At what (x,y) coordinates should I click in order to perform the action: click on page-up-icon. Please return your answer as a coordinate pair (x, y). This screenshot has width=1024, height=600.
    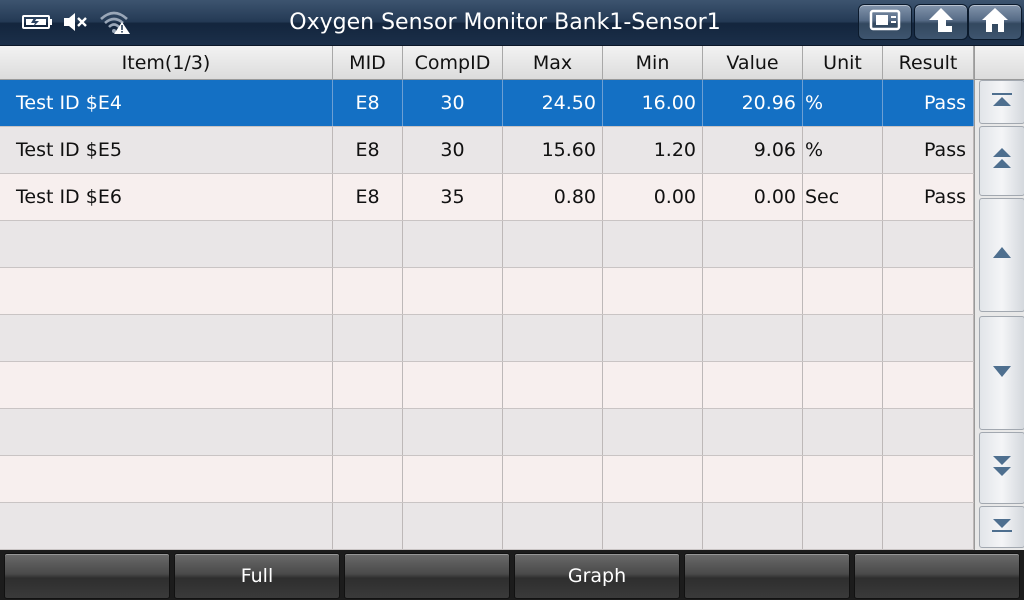
    Looking at the image, I should click on (1002, 161).